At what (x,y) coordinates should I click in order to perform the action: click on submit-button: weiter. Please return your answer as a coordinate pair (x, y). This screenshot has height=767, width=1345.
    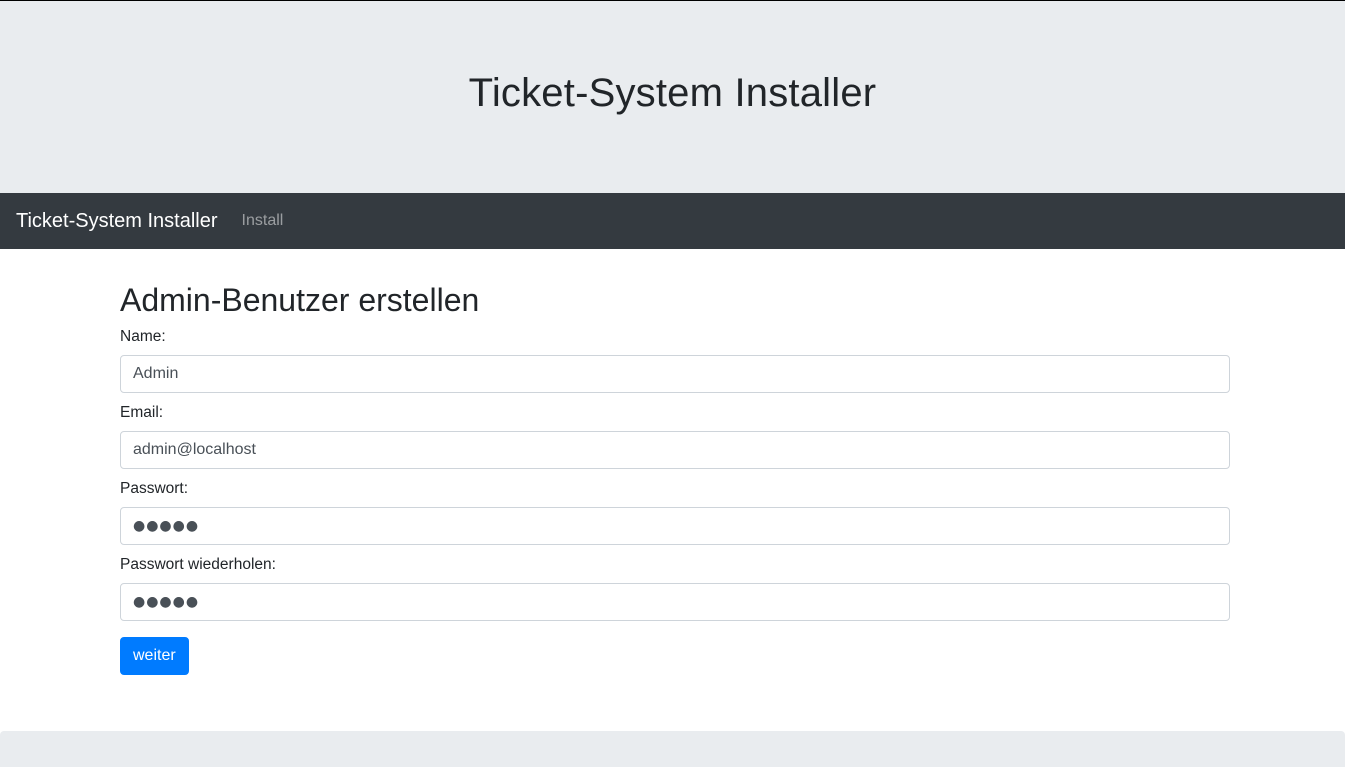
    Looking at the image, I should click on (154, 656).